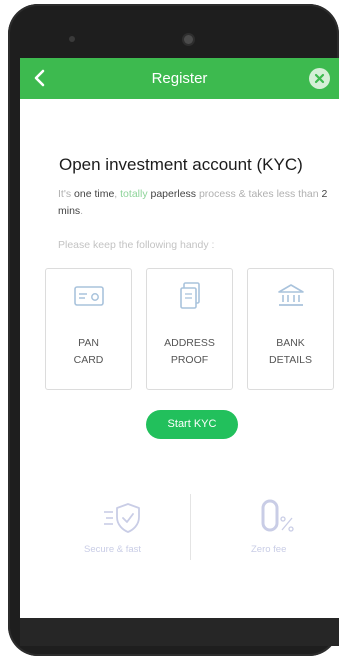  I want to click on card-label: ADDRESS PROOF, so click(189, 351).